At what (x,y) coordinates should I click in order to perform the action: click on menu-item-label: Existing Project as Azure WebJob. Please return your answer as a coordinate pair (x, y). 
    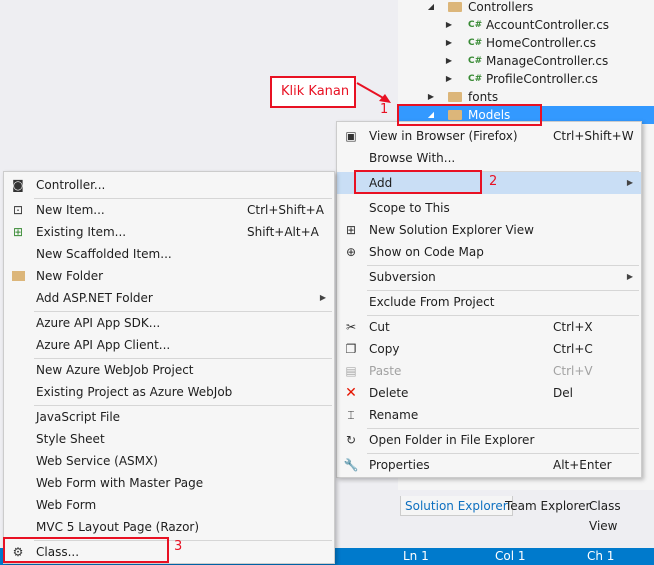
    Looking at the image, I should click on (134, 392).